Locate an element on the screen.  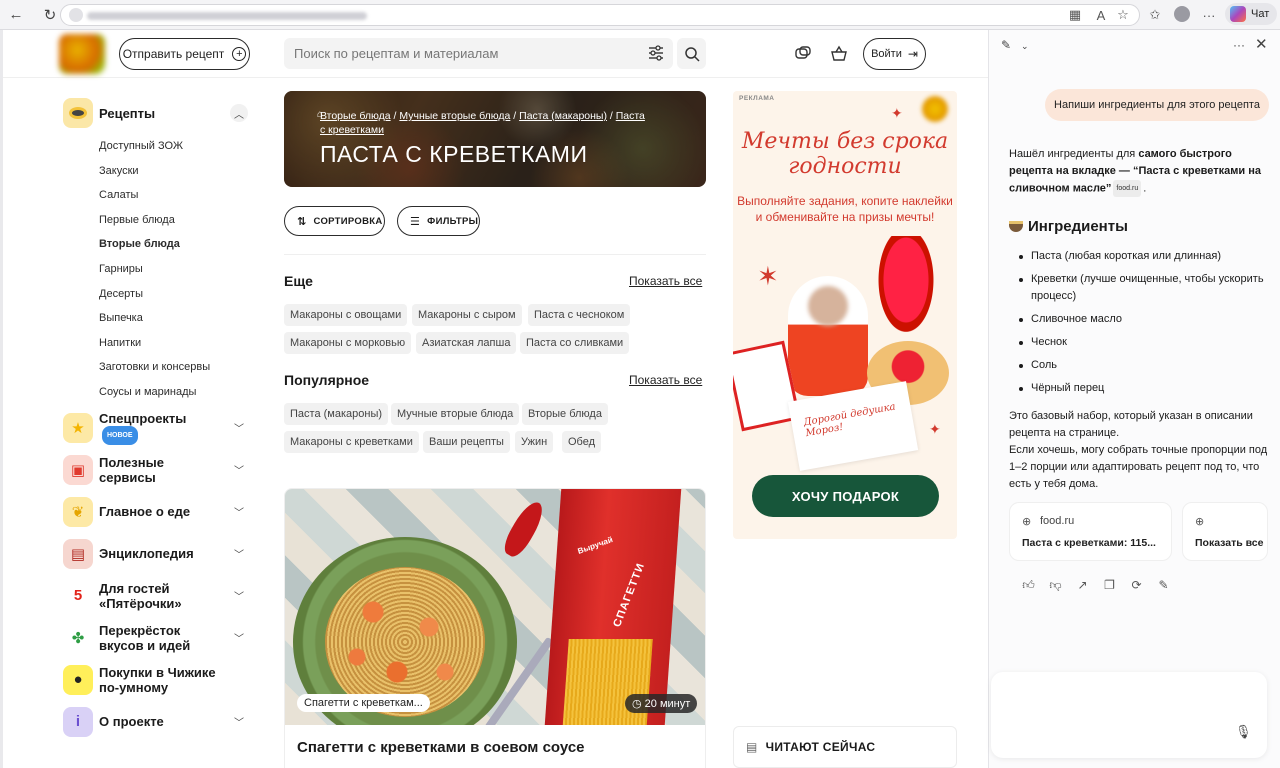
recipe-title: Спагетти с креветками в соевом соусе is located at coordinates (441, 747).